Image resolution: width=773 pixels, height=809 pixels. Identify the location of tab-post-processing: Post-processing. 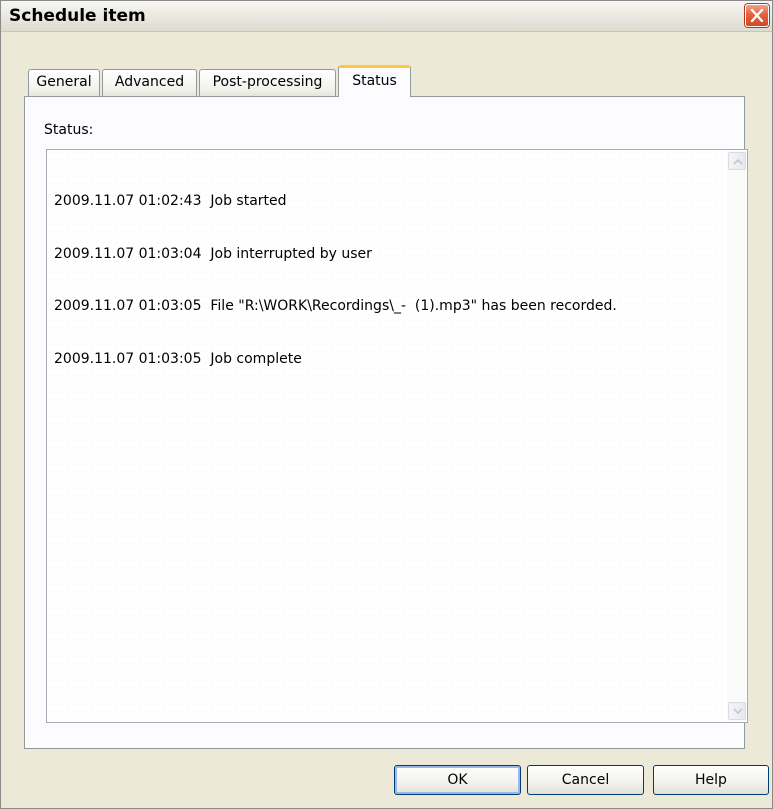
(267, 82).